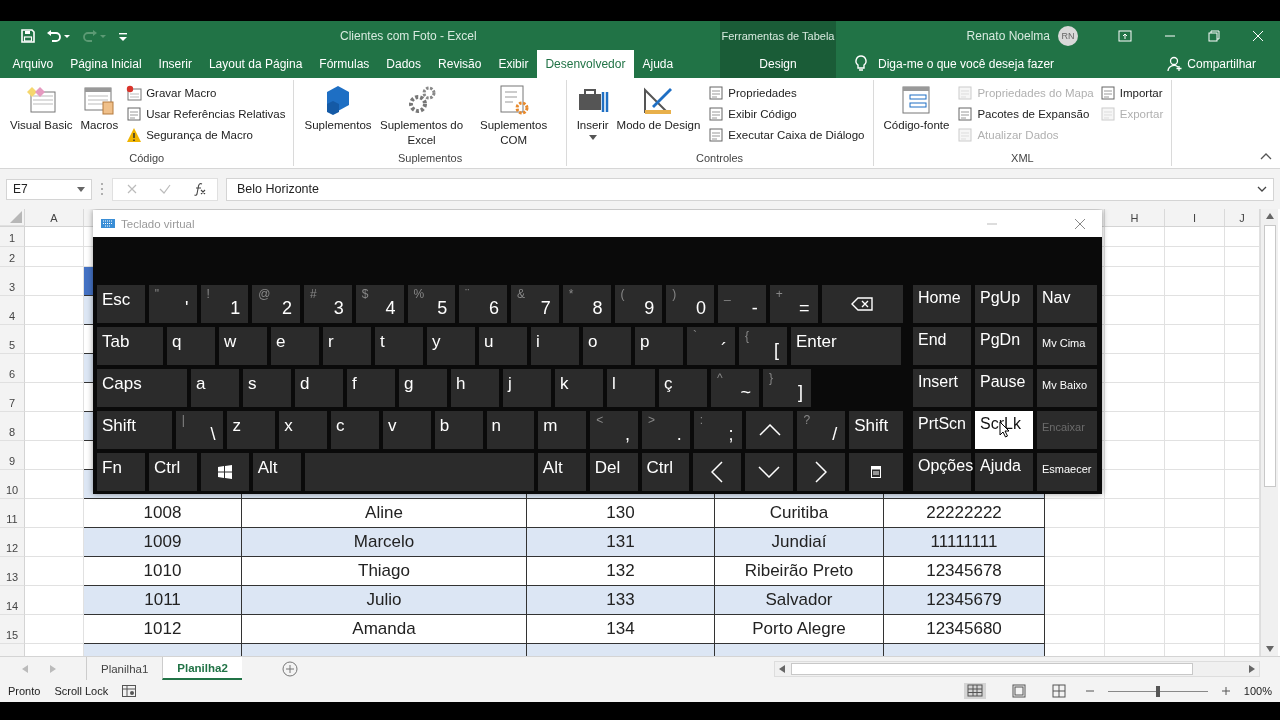 The width and height of the screenshot is (1280, 720). Describe the element at coordinates (16, 217) in the screenshot. I see `triangle-icon` at that location.